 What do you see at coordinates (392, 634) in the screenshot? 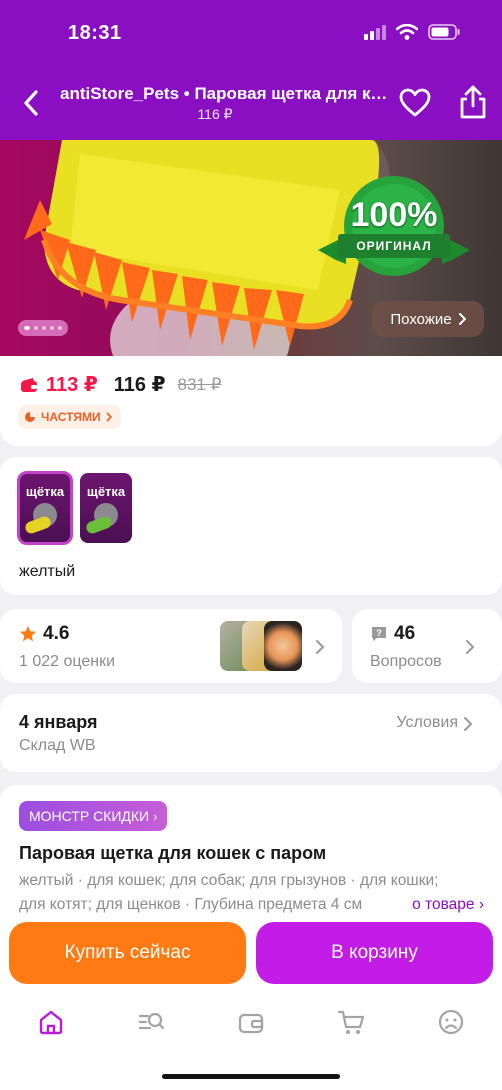
I see `questions-row: ? 46` at bounding box center [392, 634].